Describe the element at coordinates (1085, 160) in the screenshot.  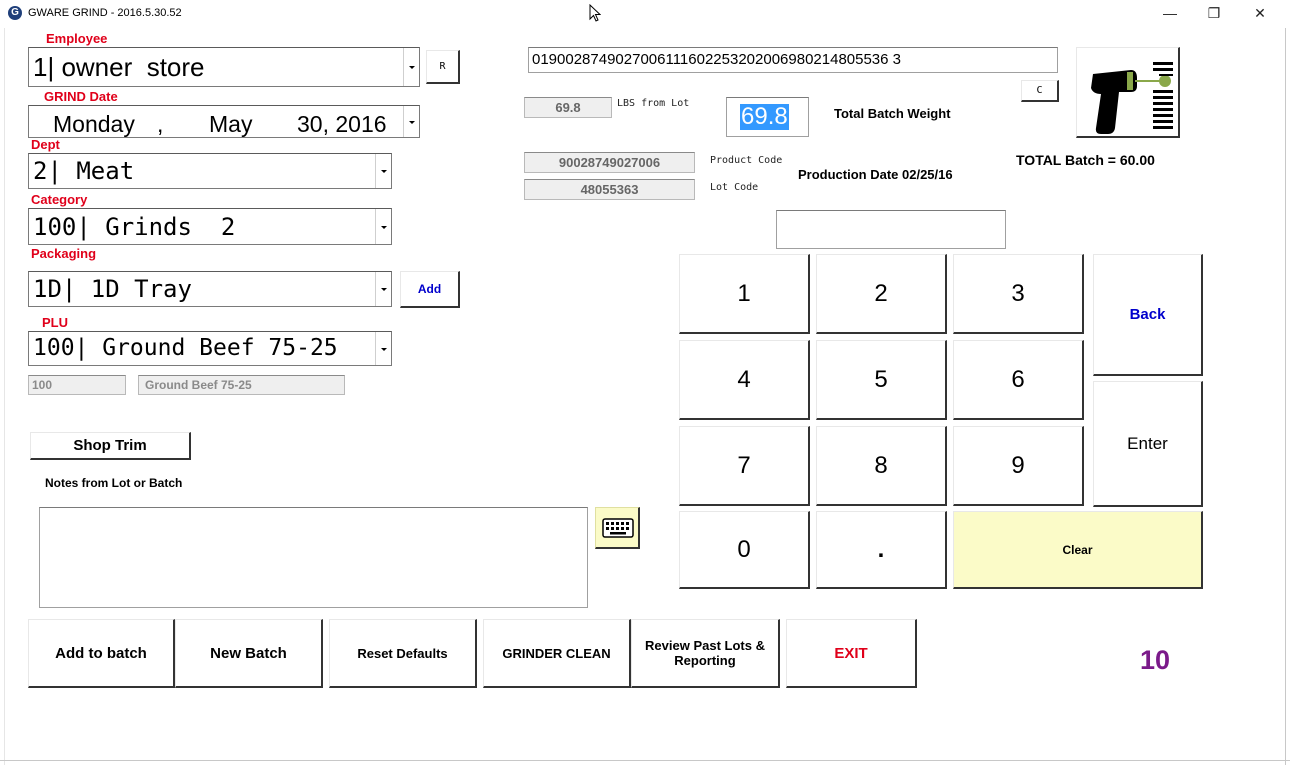
I see `total-batch-label: TOTAL Batch = 60.00` at that location.